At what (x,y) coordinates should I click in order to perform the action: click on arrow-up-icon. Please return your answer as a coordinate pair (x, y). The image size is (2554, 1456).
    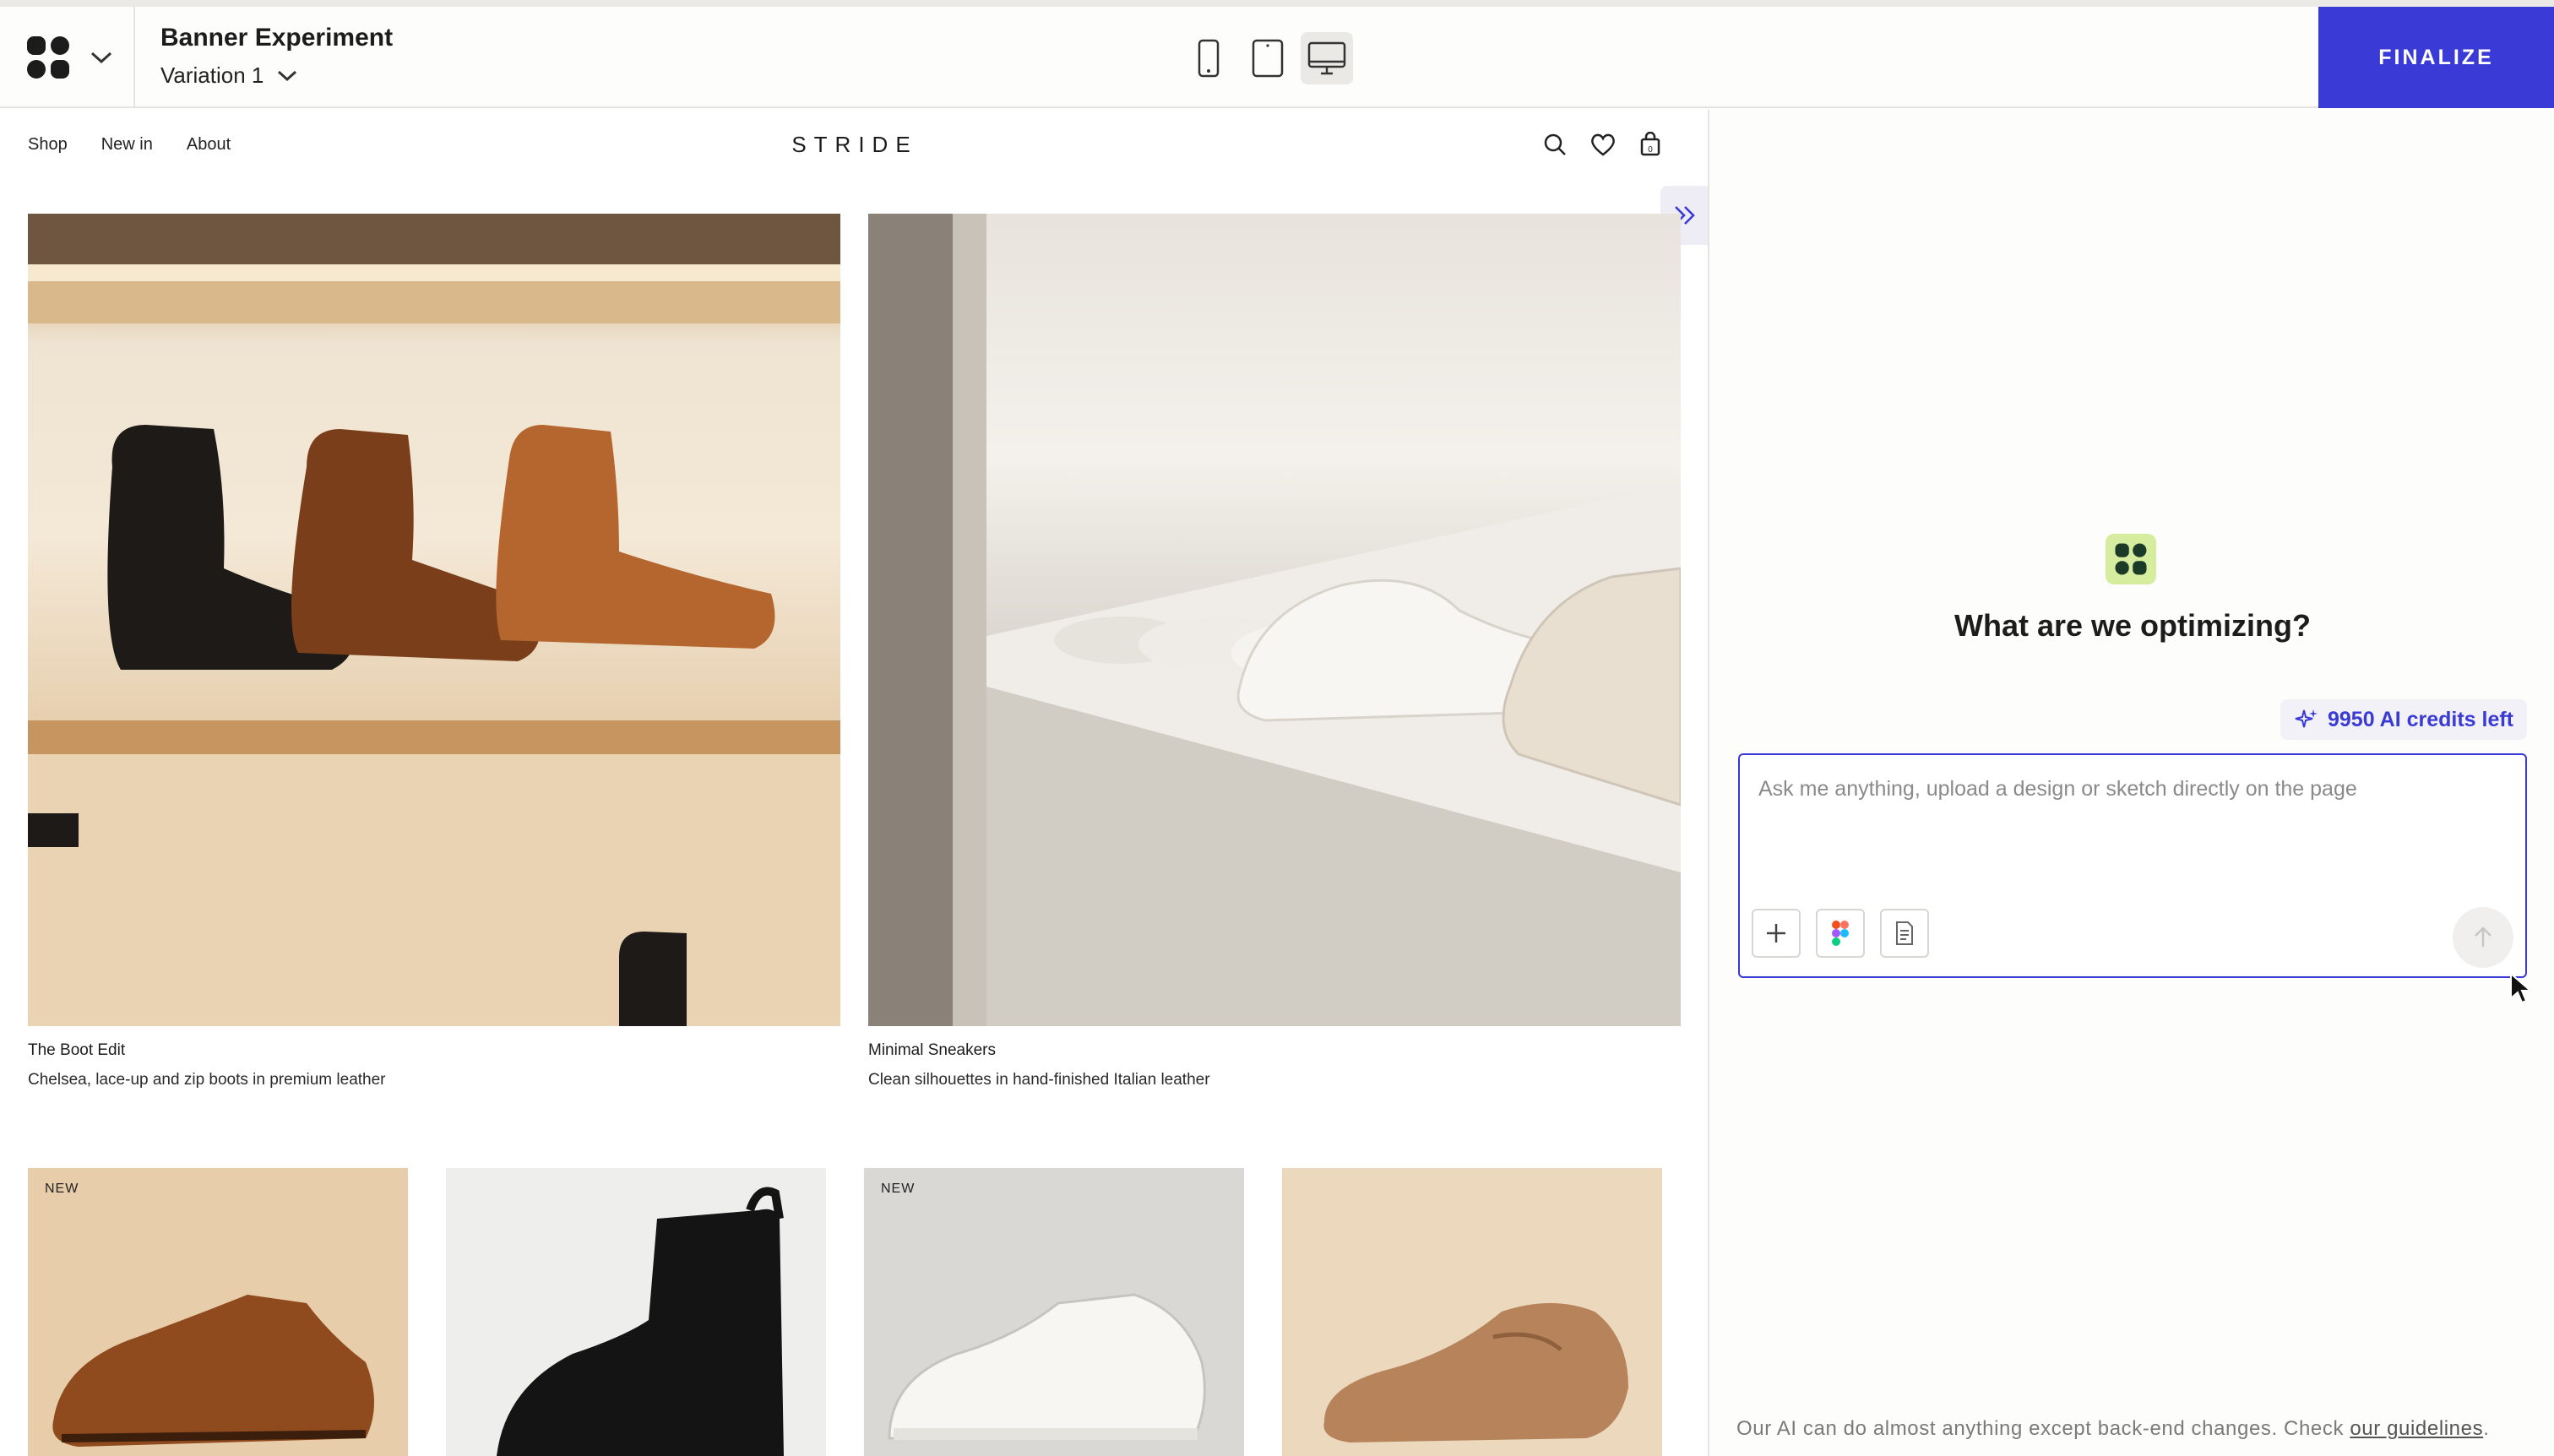
    Looking at the image, I should click on (2483, 936).